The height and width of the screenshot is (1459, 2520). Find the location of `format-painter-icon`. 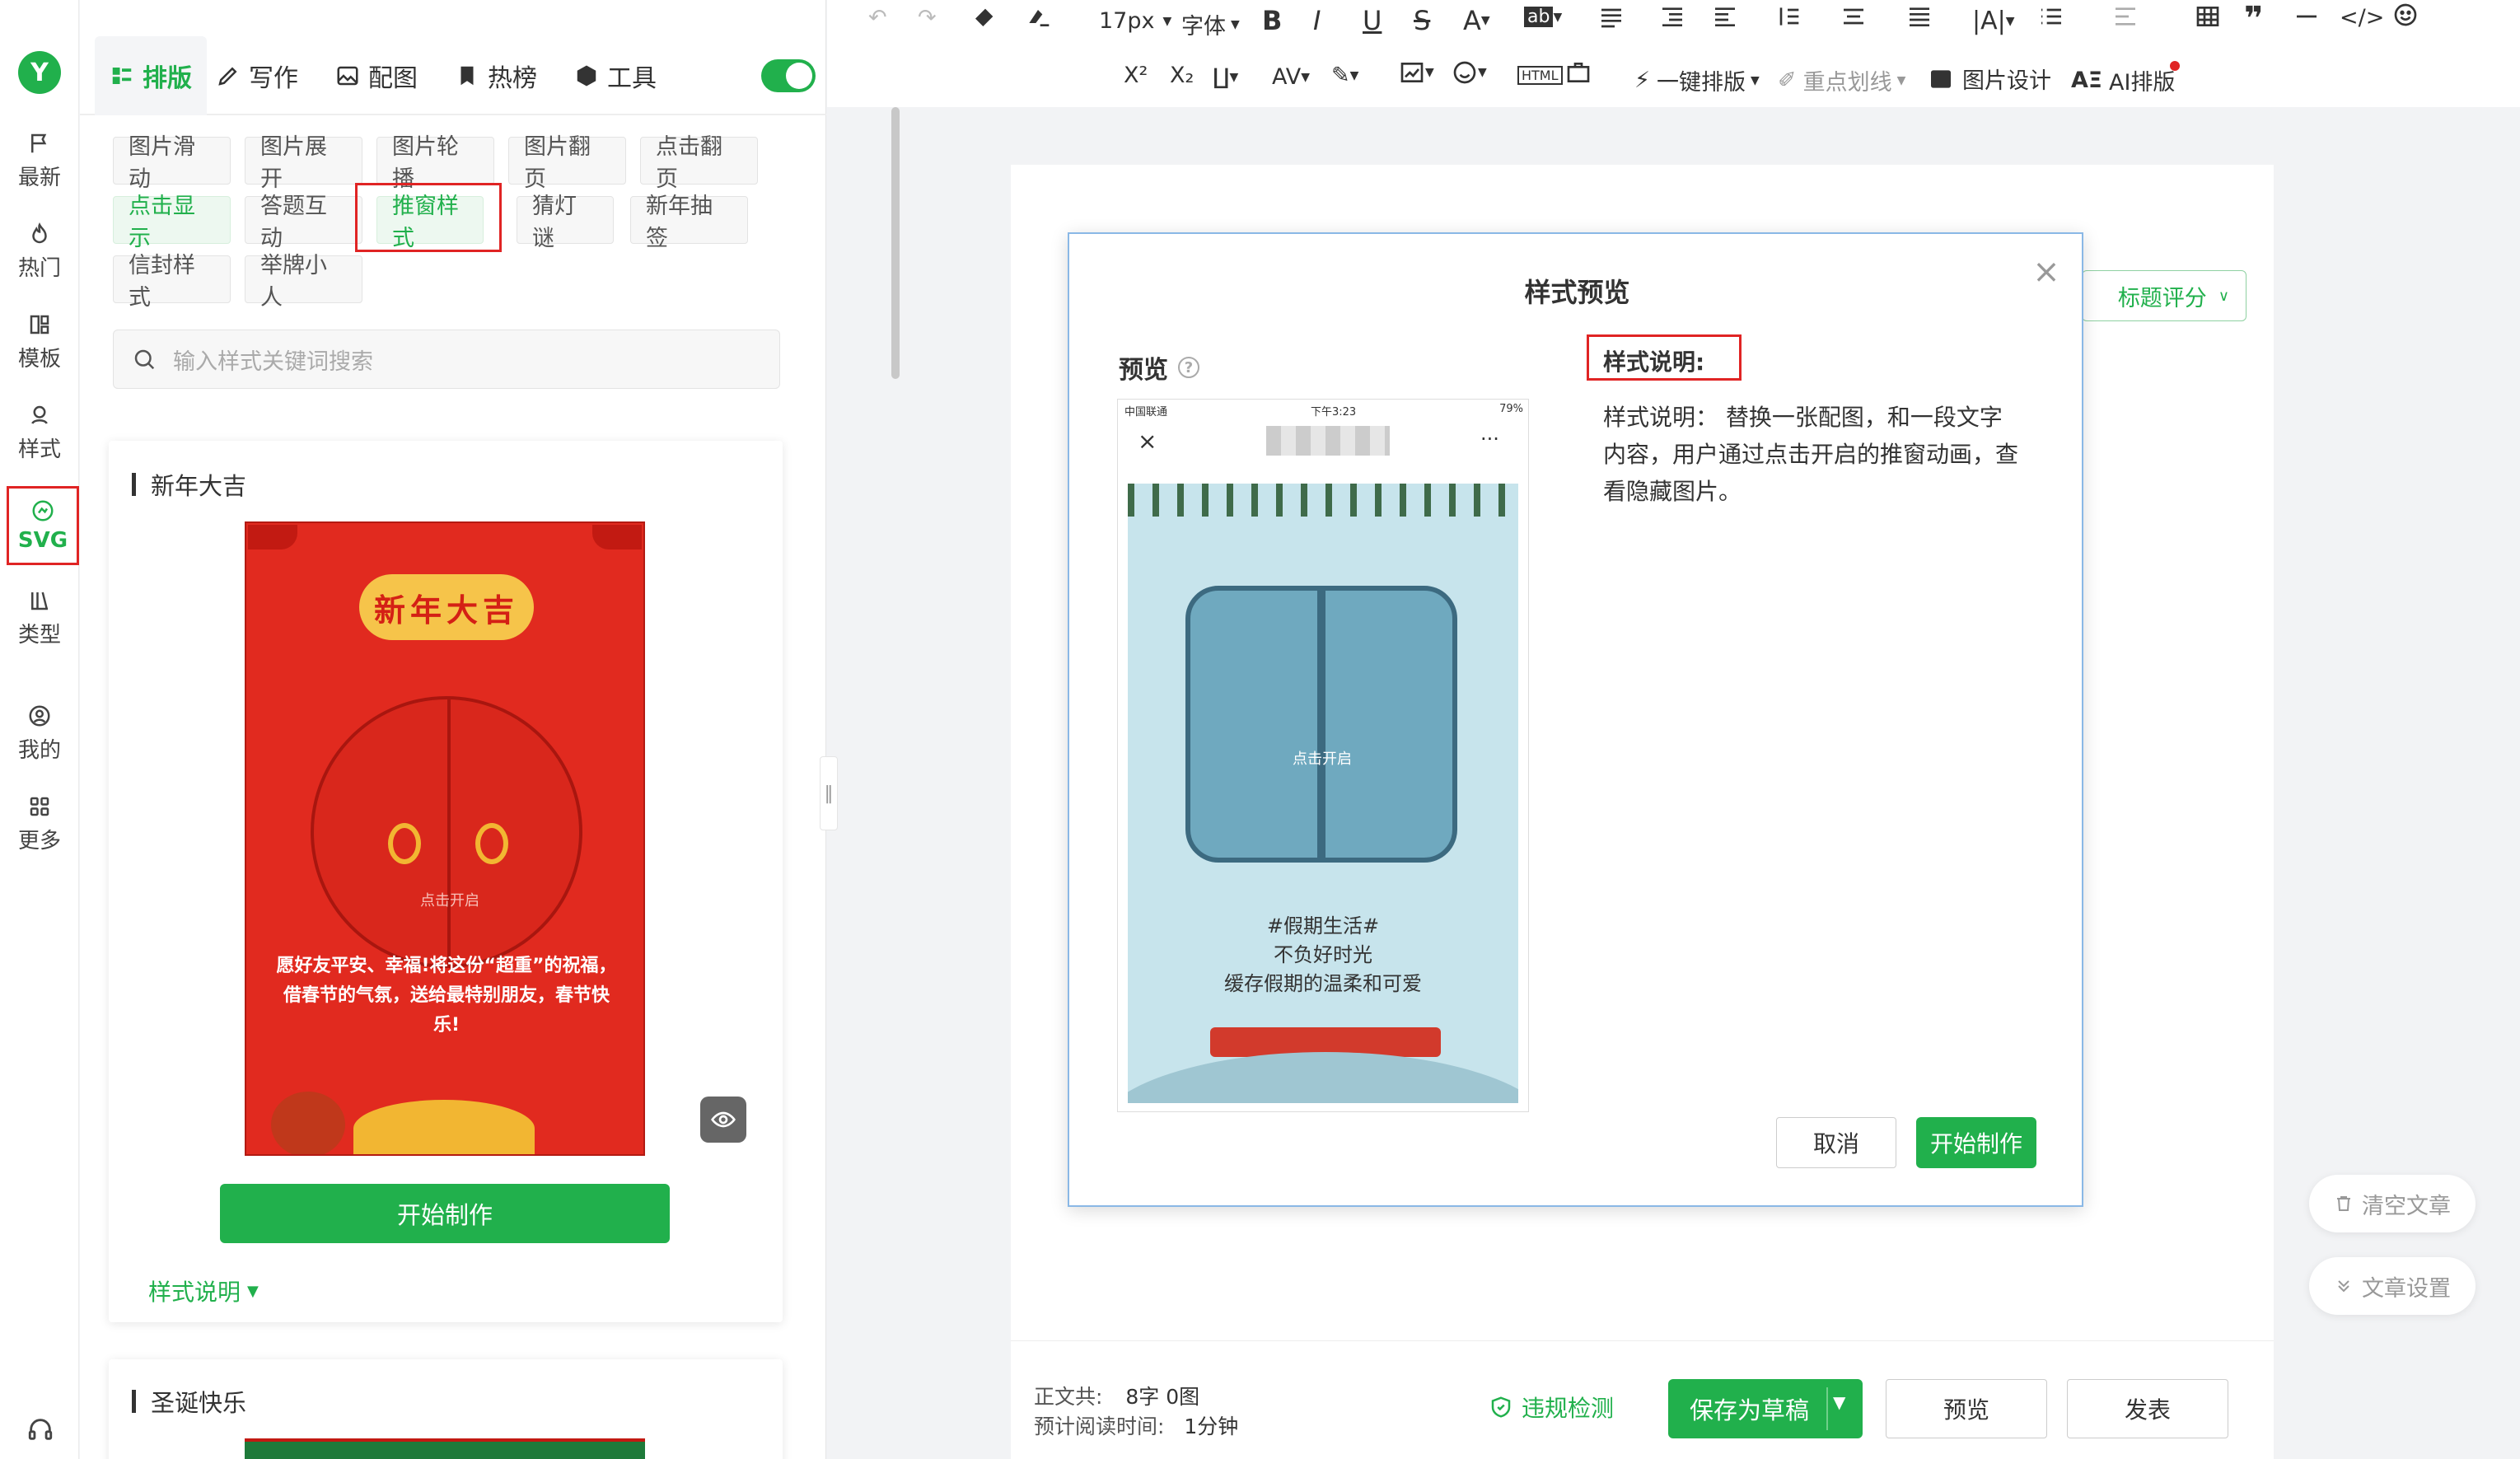

format-painter-icon is located at coordinates (985, 16).